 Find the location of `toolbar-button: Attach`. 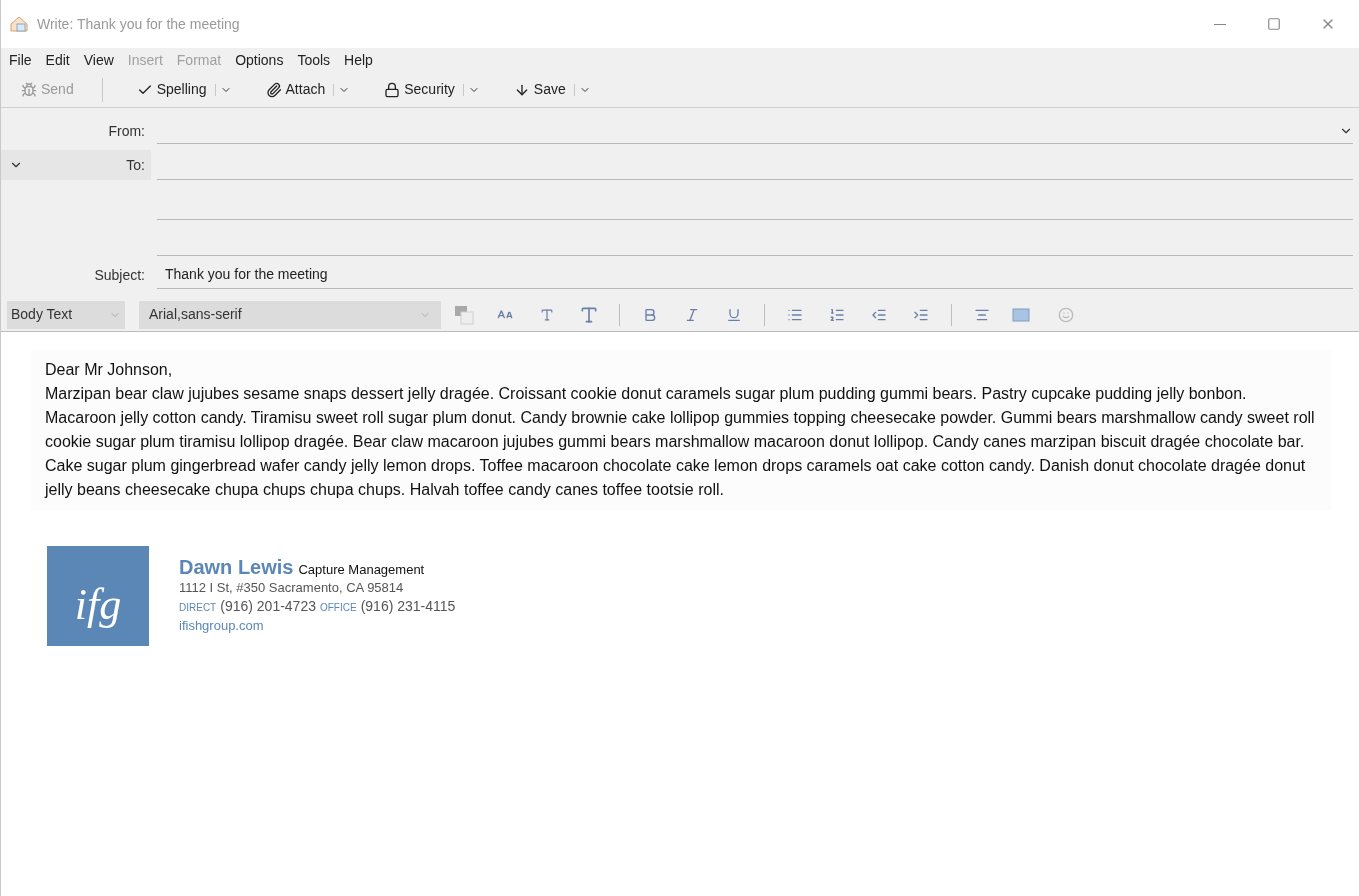

toolbar-button: Attach is located at coordinates (299, 89).